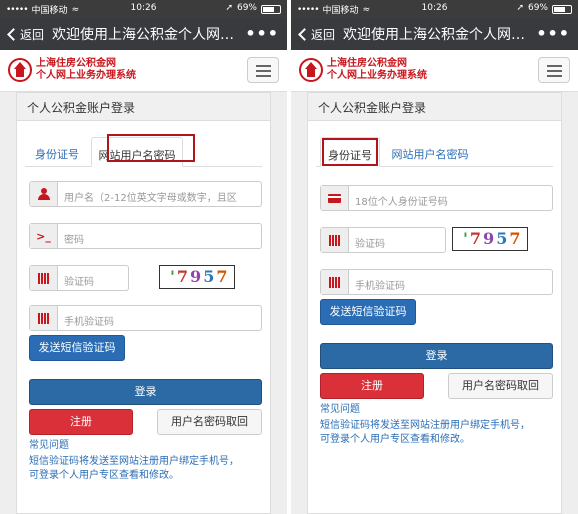  Describe the element at coordinates (401, 202) in the screenshot. I see `id-number-placeholder: 18位个人身份证号码` at that location.